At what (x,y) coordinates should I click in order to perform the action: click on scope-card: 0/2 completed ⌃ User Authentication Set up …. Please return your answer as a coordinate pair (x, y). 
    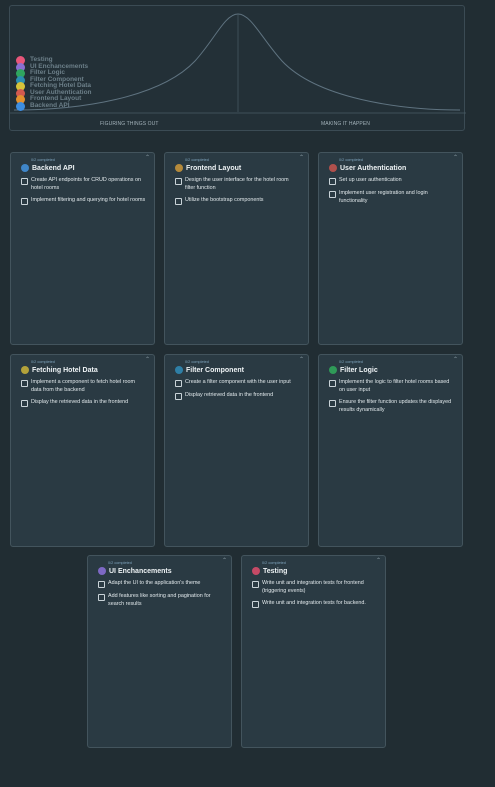
    Looking at the image, I should click on (390, 248).